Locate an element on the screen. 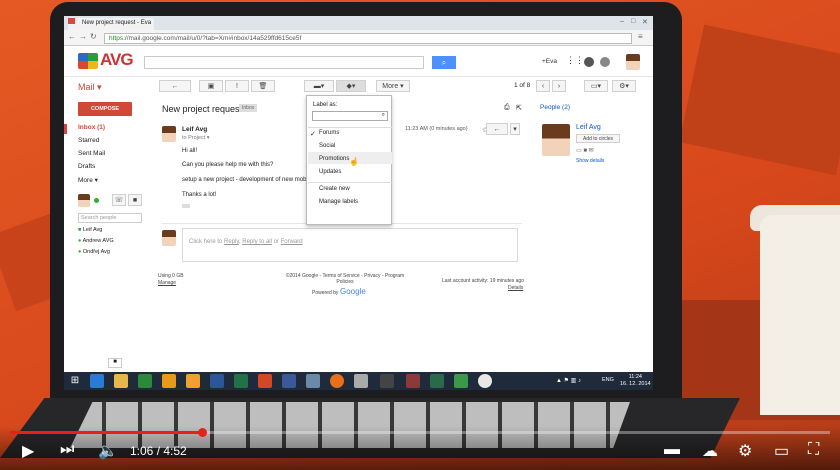  powerpoint-icon is located at coordinates (265, 381).